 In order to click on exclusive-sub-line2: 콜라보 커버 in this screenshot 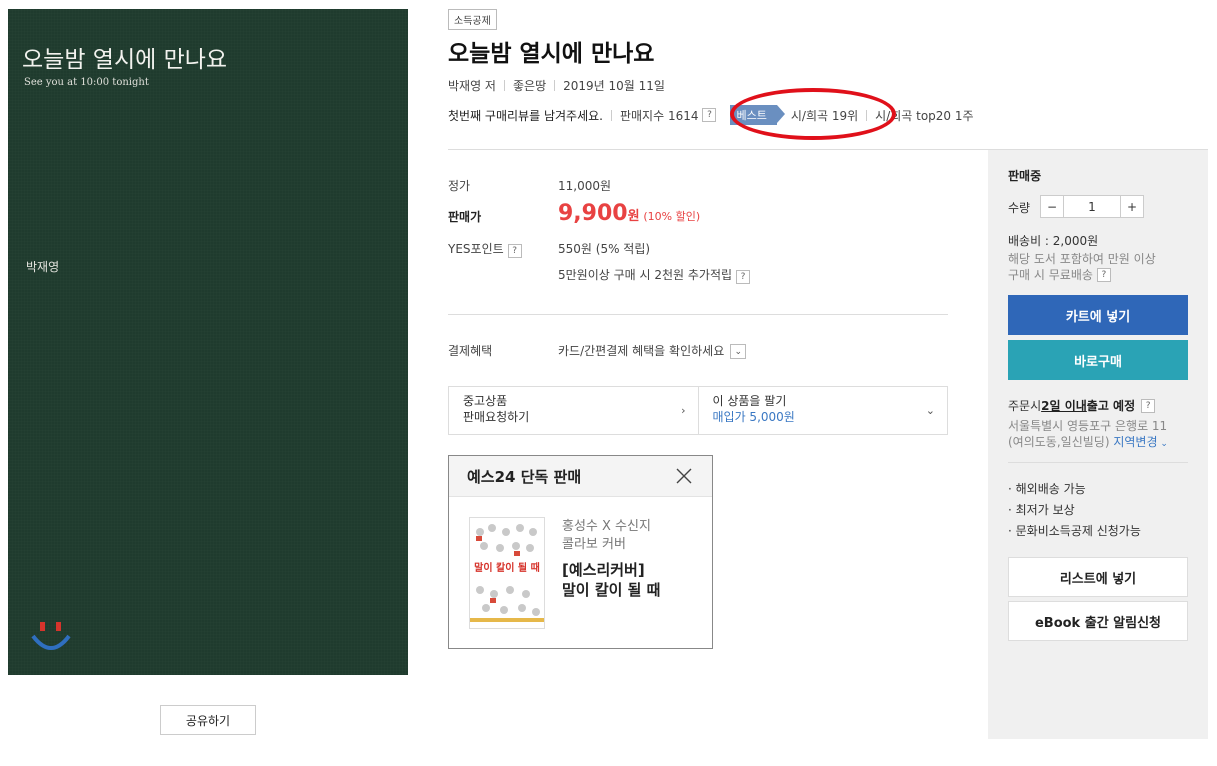, I will do `click(594, 544)`.